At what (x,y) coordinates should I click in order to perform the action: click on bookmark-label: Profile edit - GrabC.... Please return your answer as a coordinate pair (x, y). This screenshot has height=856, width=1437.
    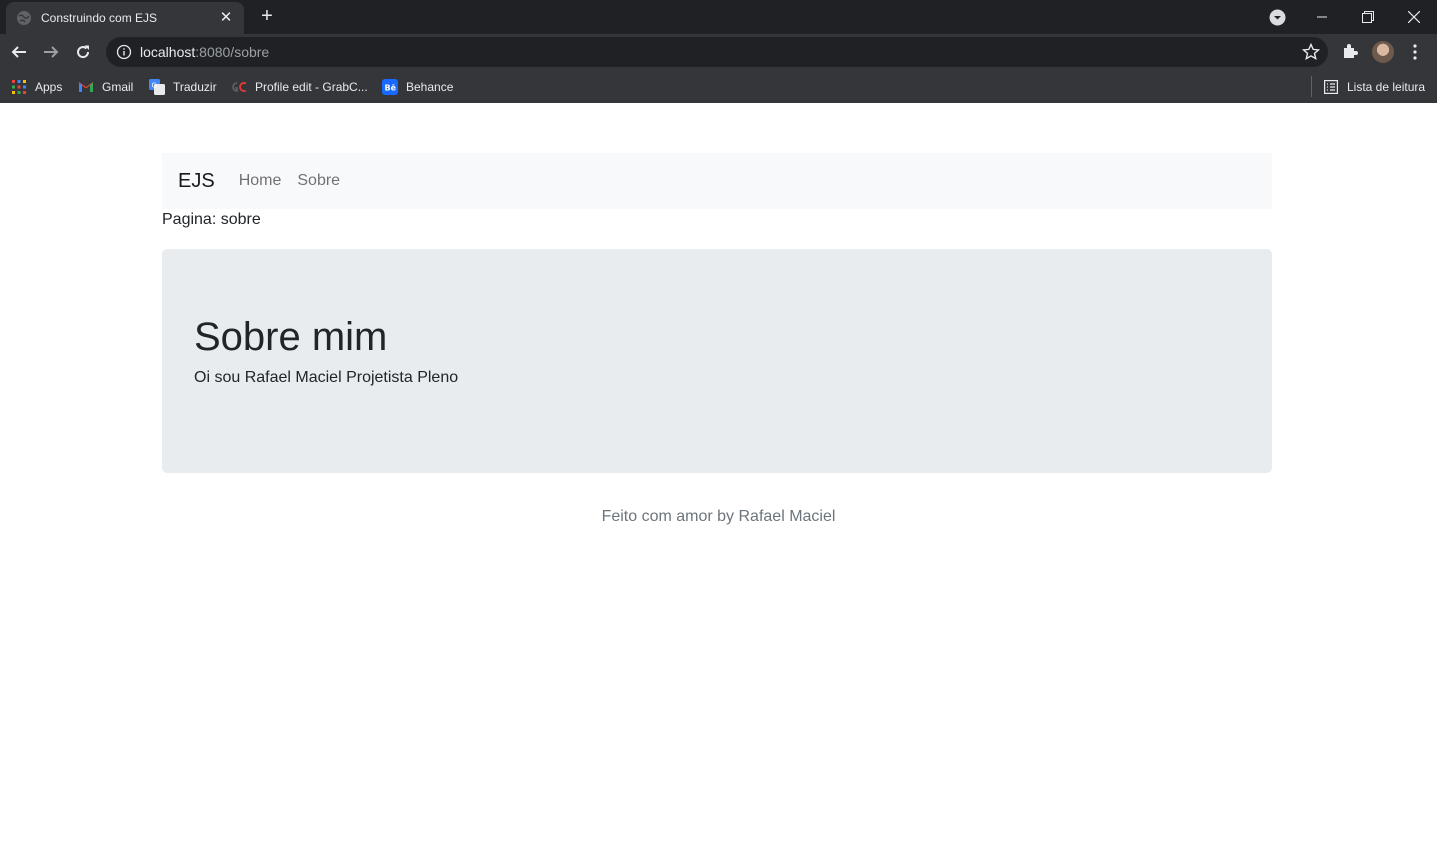
    Looking at the image, I should click on (311, 87).